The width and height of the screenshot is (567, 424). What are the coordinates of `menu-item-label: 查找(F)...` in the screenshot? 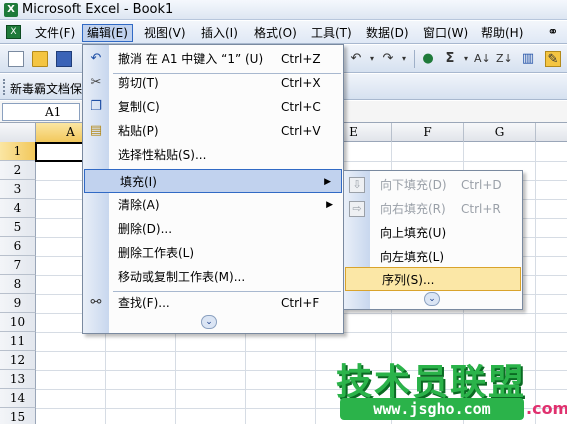 It's located at (144, 303).